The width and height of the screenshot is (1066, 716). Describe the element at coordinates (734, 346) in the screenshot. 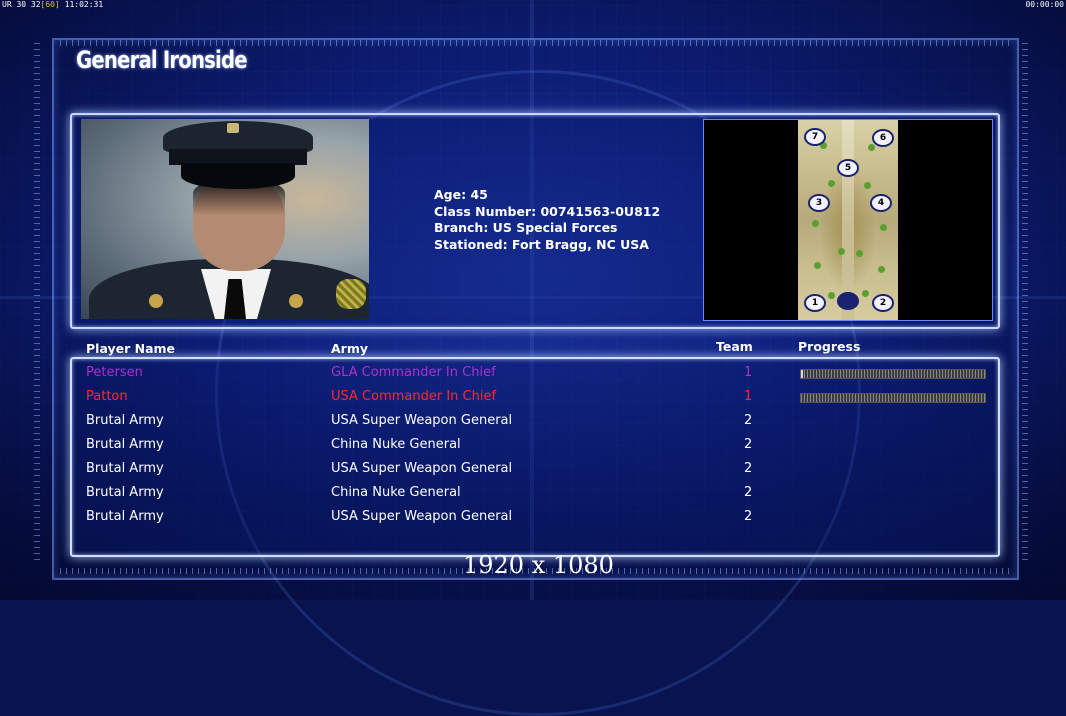

I see `header-team: Team` at that location.